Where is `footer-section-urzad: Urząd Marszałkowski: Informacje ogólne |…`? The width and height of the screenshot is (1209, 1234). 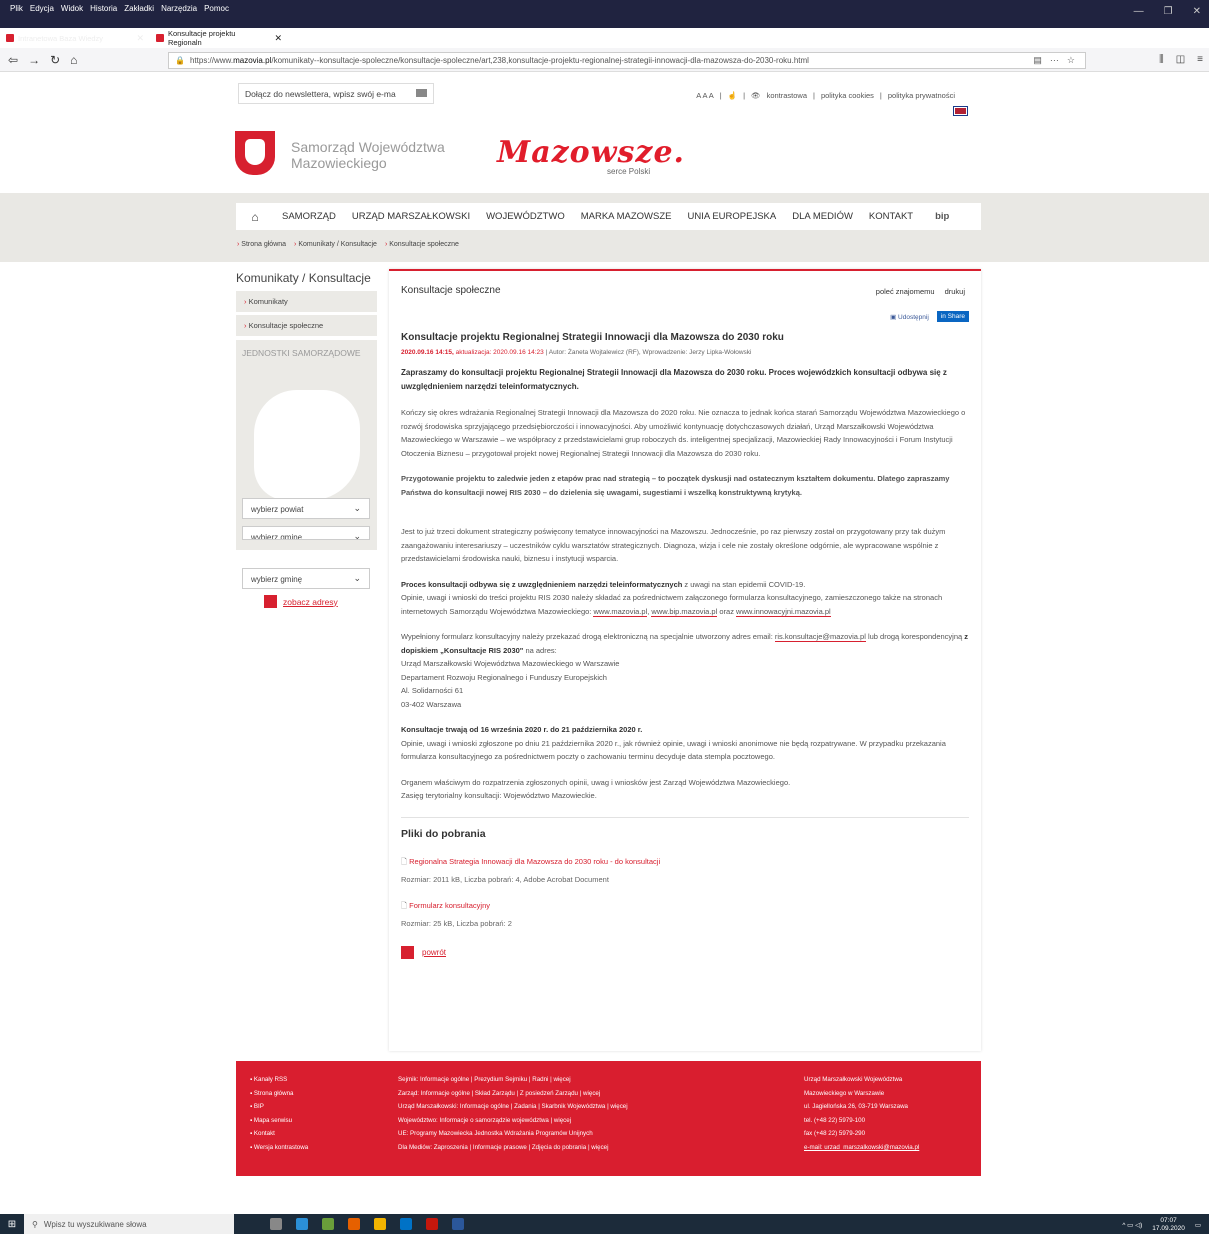
footer-section-urzad: Urząd Marszałkowski: Informacje ogólne |… is located at coordinates (513, 1107).